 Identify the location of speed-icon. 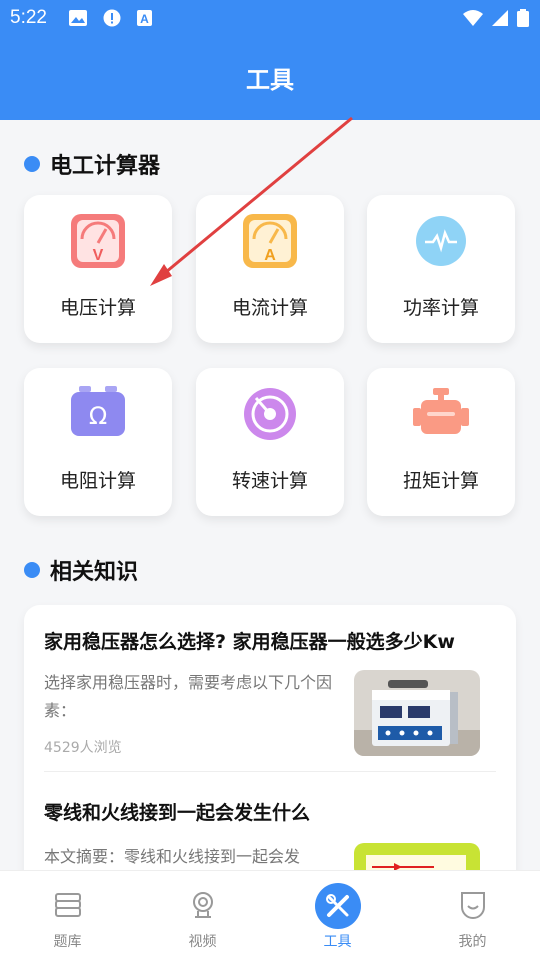
(270, 414).